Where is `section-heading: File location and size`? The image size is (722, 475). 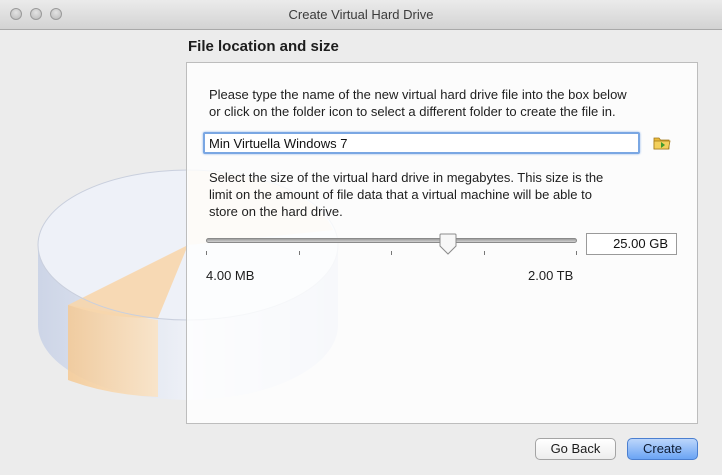 section-heading: File location and size is located at coordinates (263, 46).